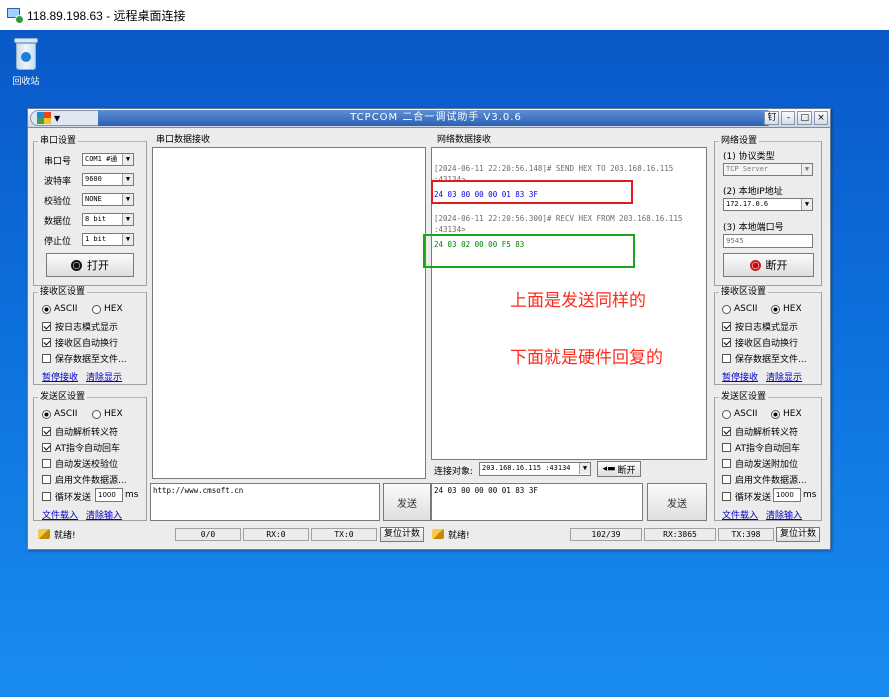 This screenshot has height=697, width=889. I want to click on serial-ms-label: ms, so click(132, 495).